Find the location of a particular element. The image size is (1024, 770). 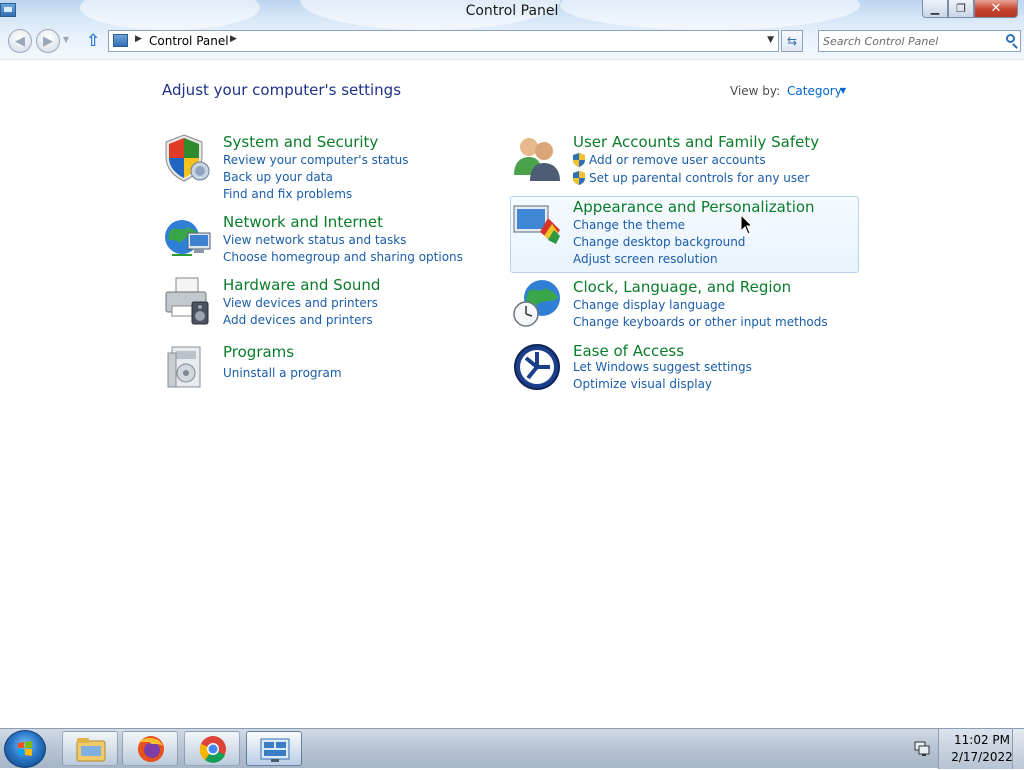

category-title: Clock, Language, and Region is located at coordinates (682, 287).